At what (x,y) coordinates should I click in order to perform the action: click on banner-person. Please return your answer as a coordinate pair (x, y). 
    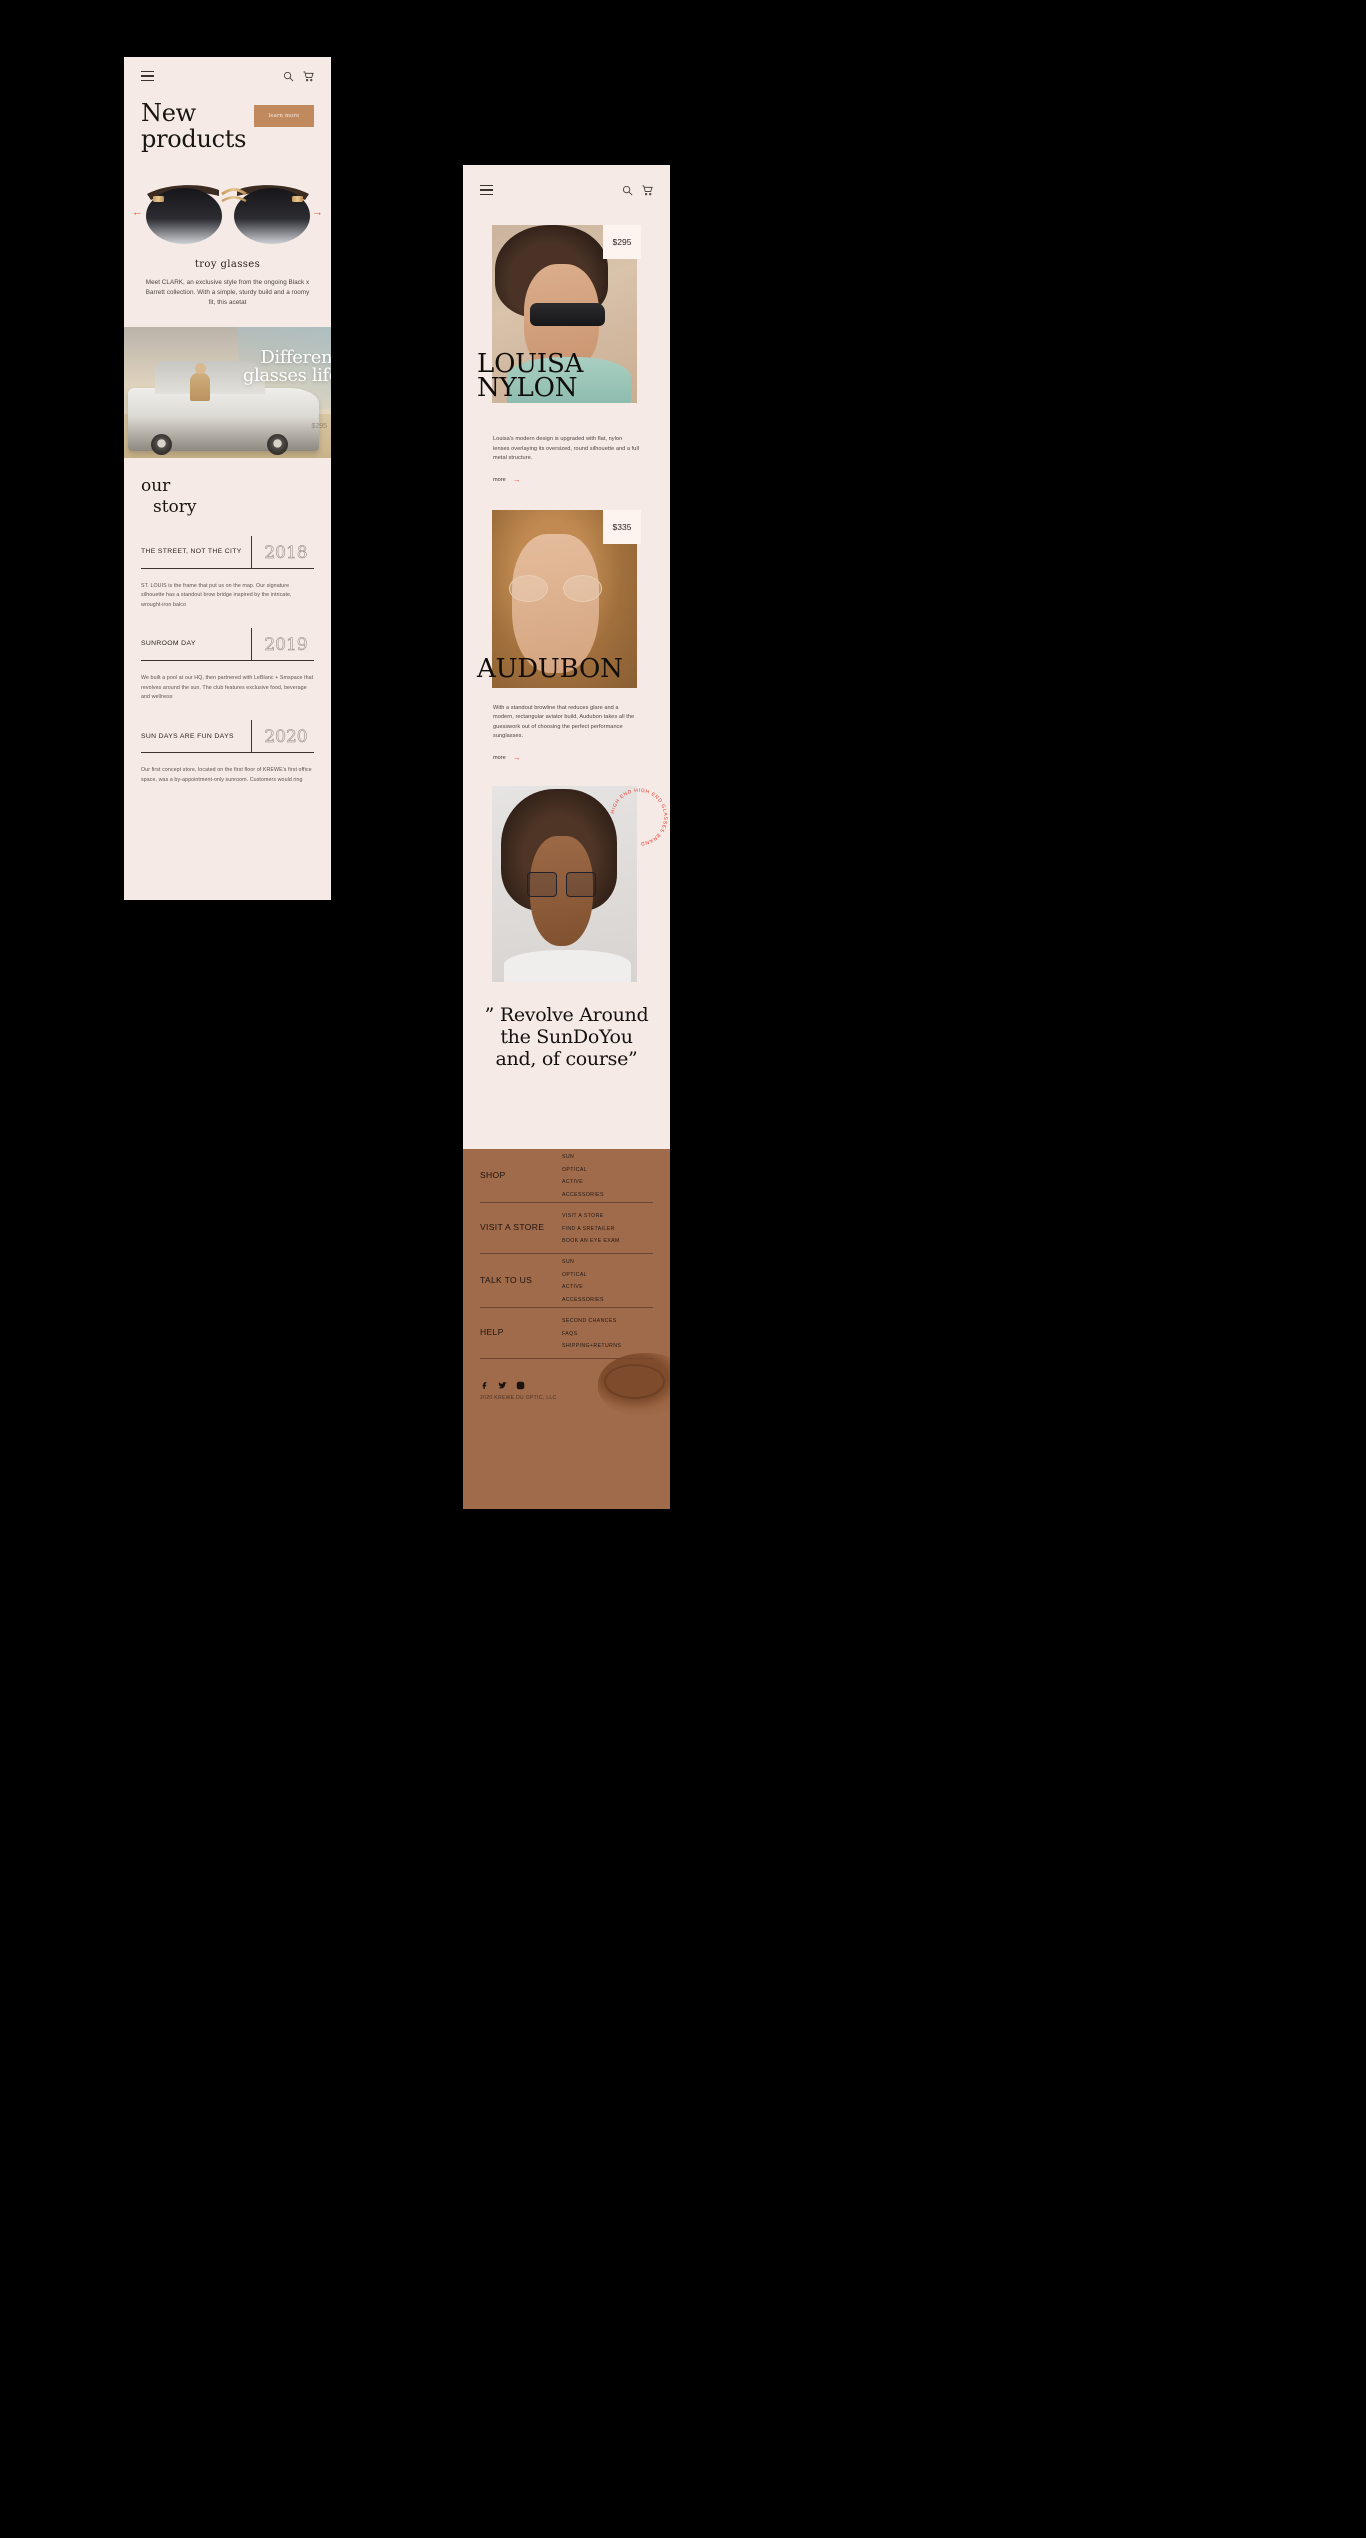
    Looking at the image, I should click on (200, 381).